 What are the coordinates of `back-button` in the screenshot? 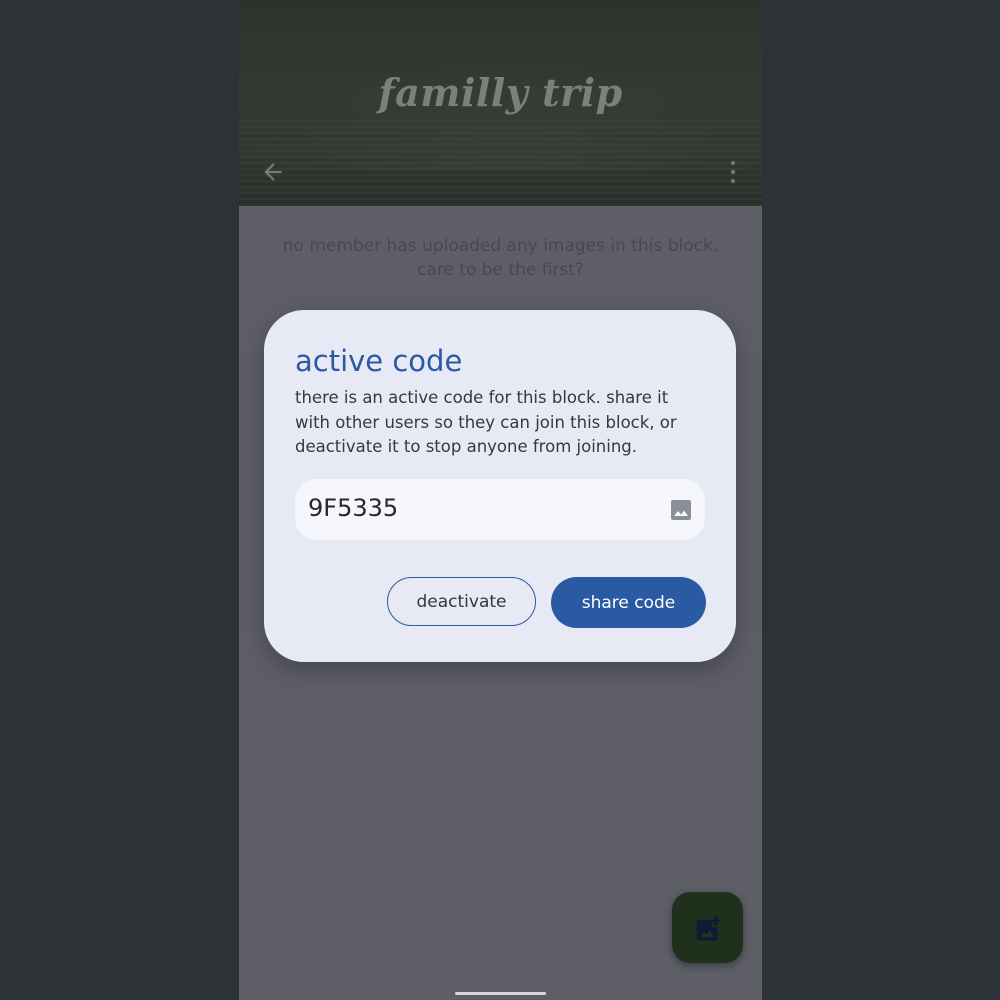 It's located at (273, 172).